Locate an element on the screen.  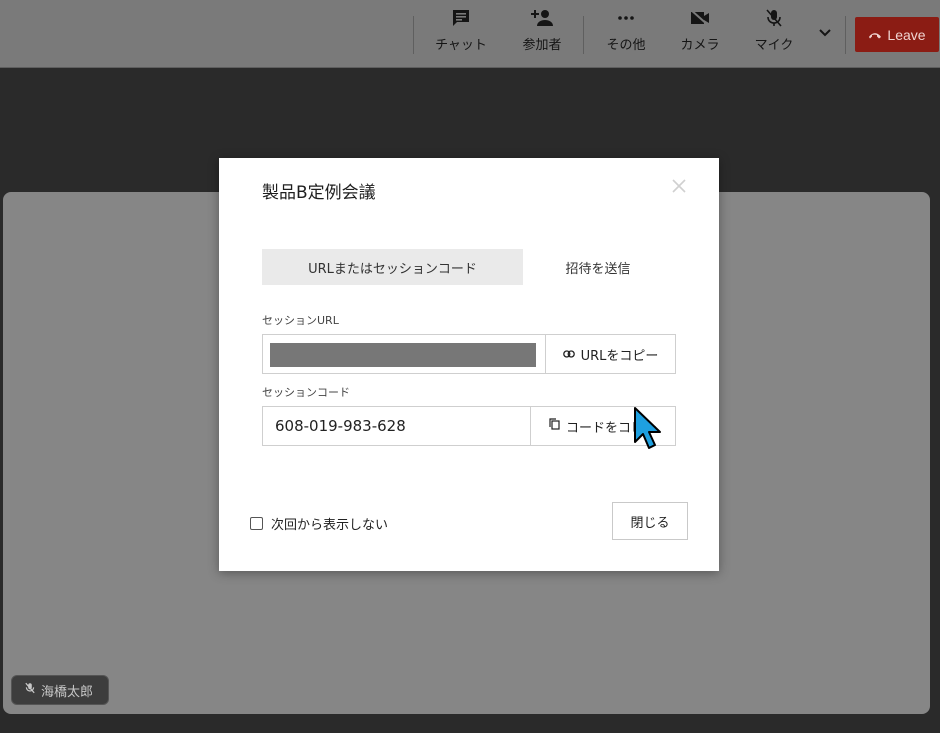
hang-up-icon is located at coordinates (875, 35).